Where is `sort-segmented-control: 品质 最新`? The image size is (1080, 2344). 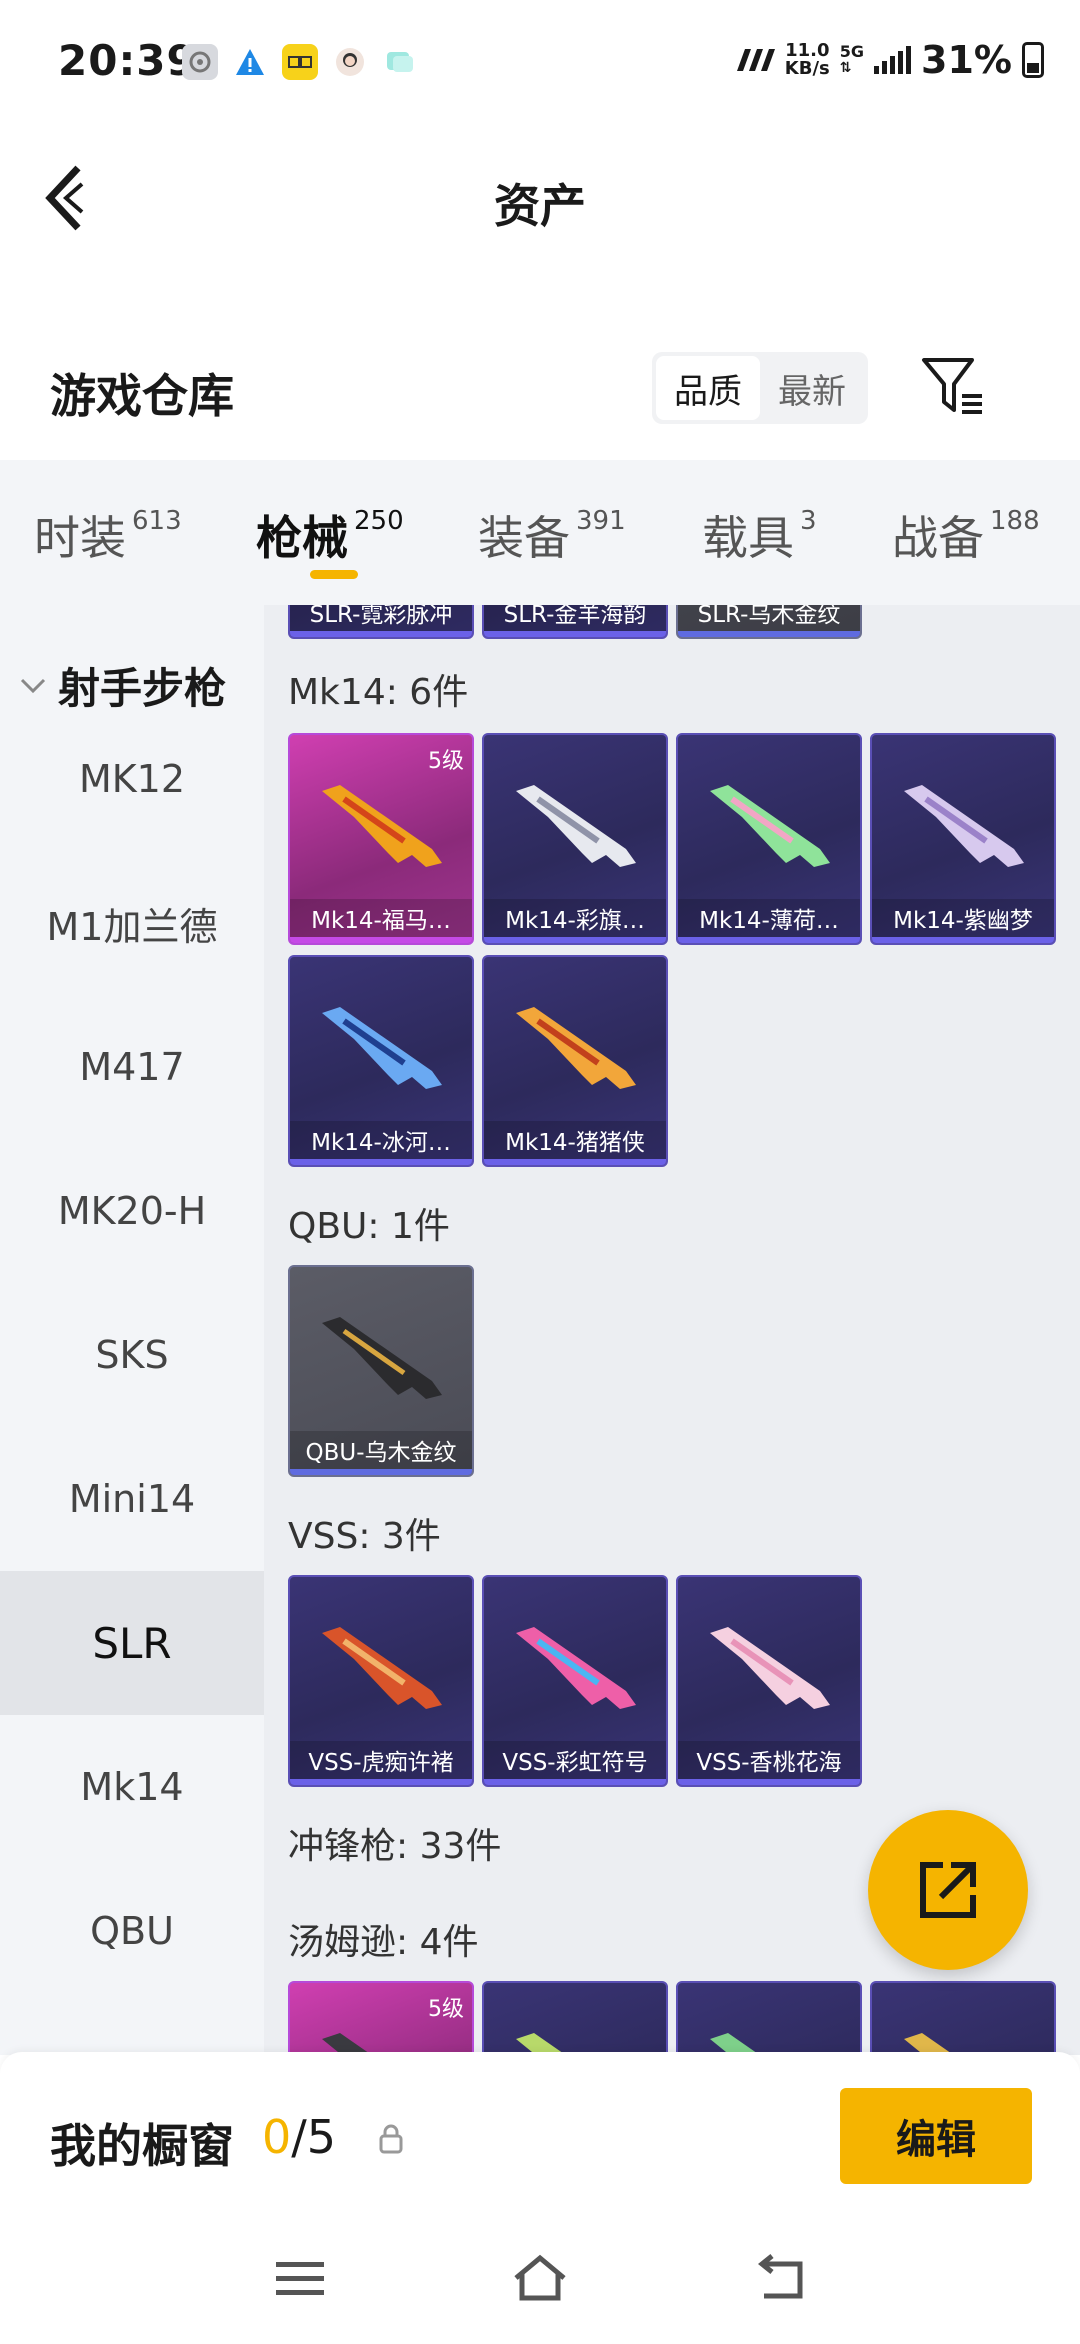
sort-segmented-control: 品质 最新 is located at coordinates (760, 388).